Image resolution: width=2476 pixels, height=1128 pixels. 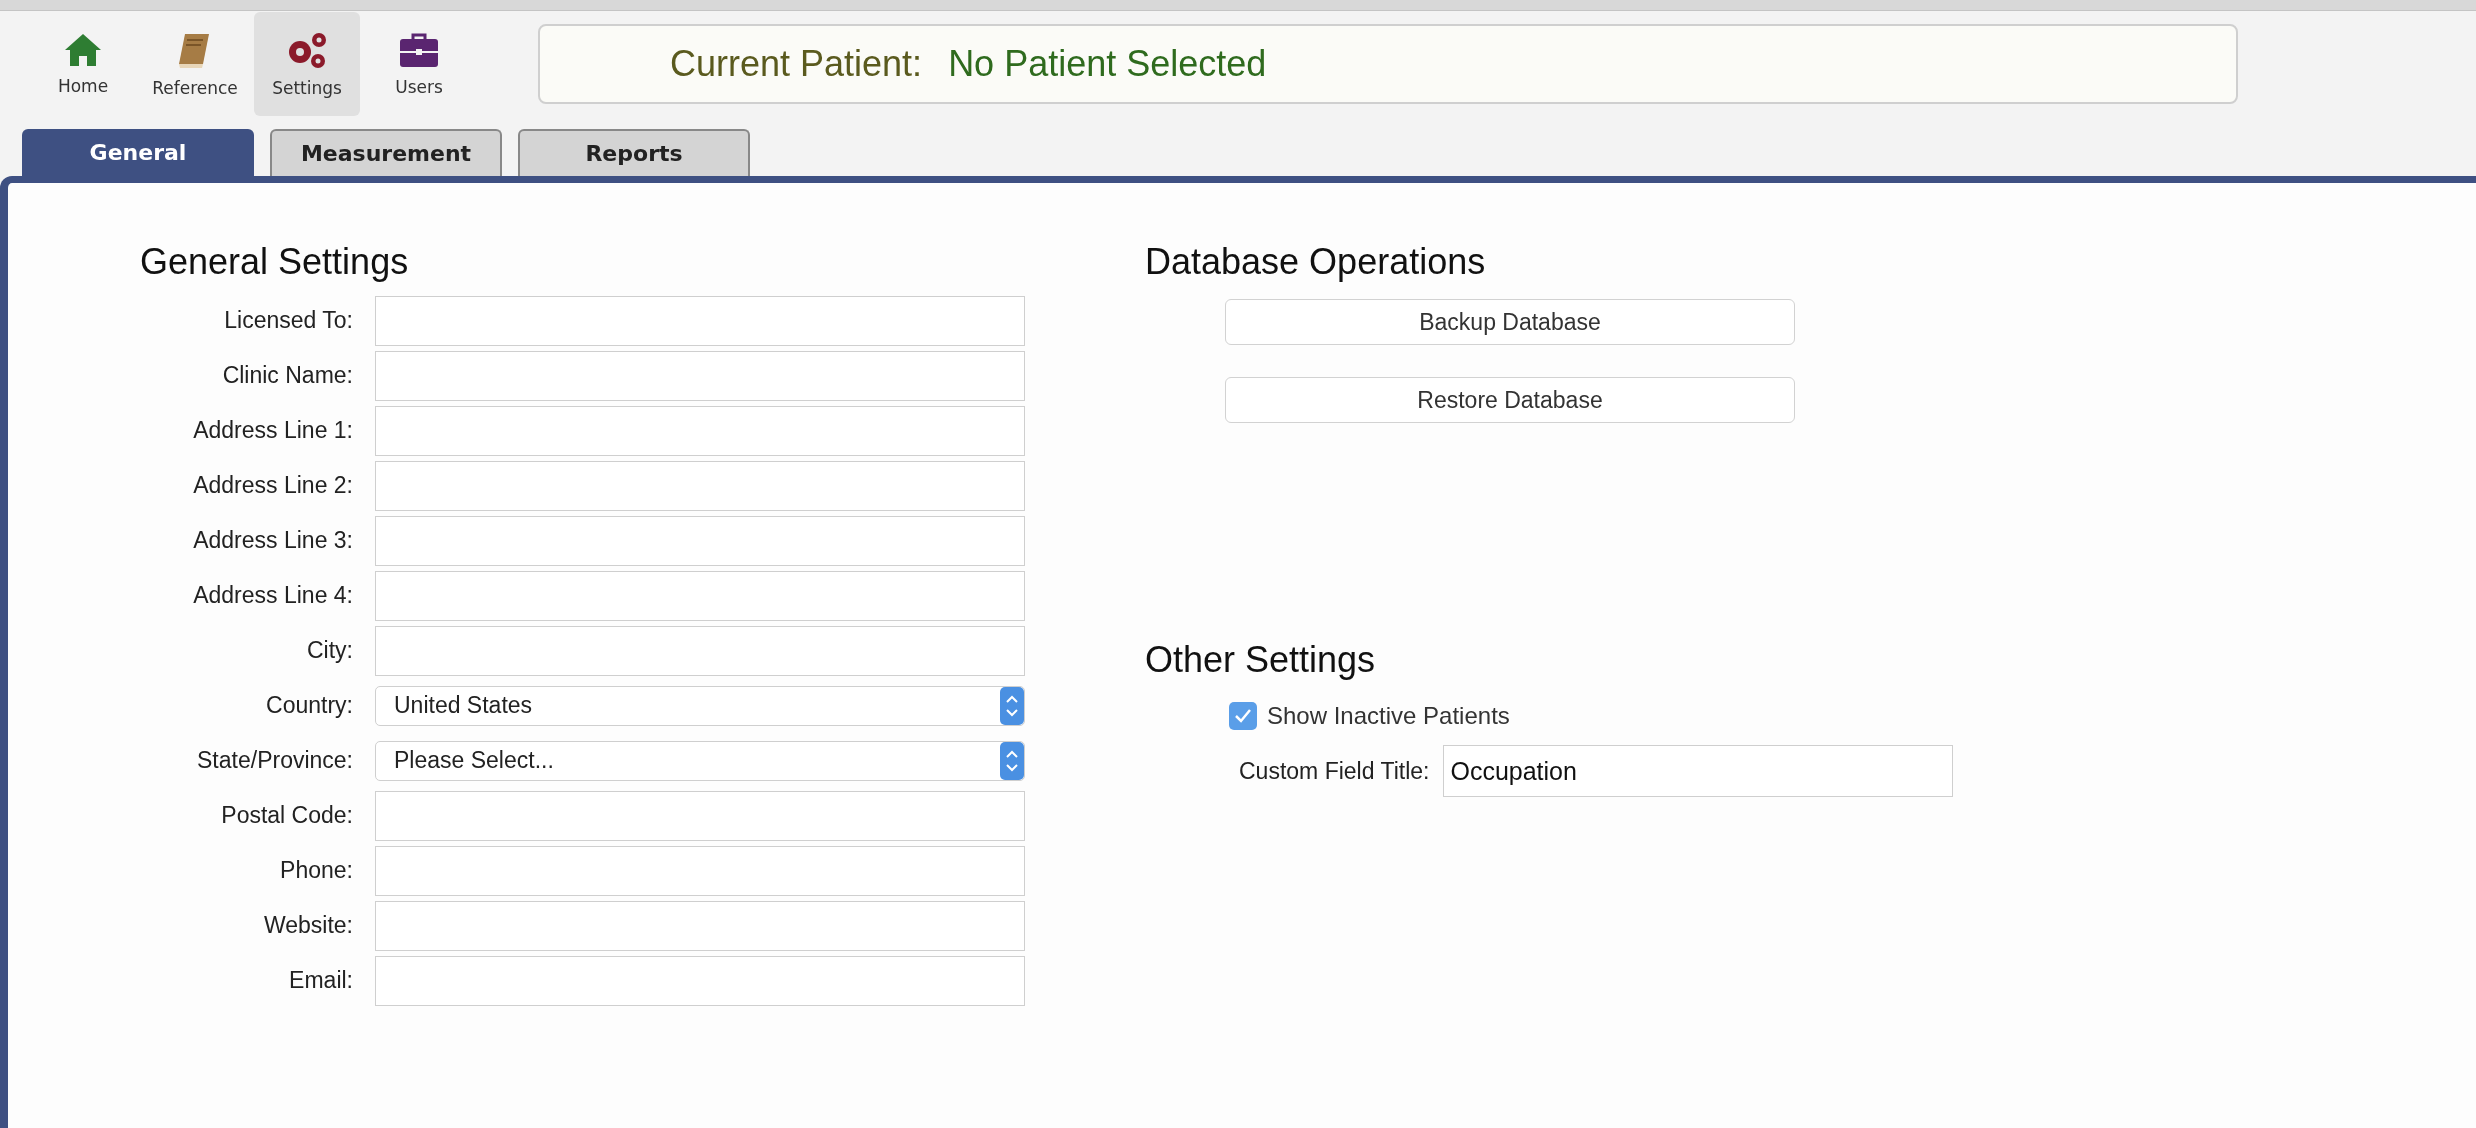 I want to click on current-patient-label: Current Patient:, so click(x=796, y=63).